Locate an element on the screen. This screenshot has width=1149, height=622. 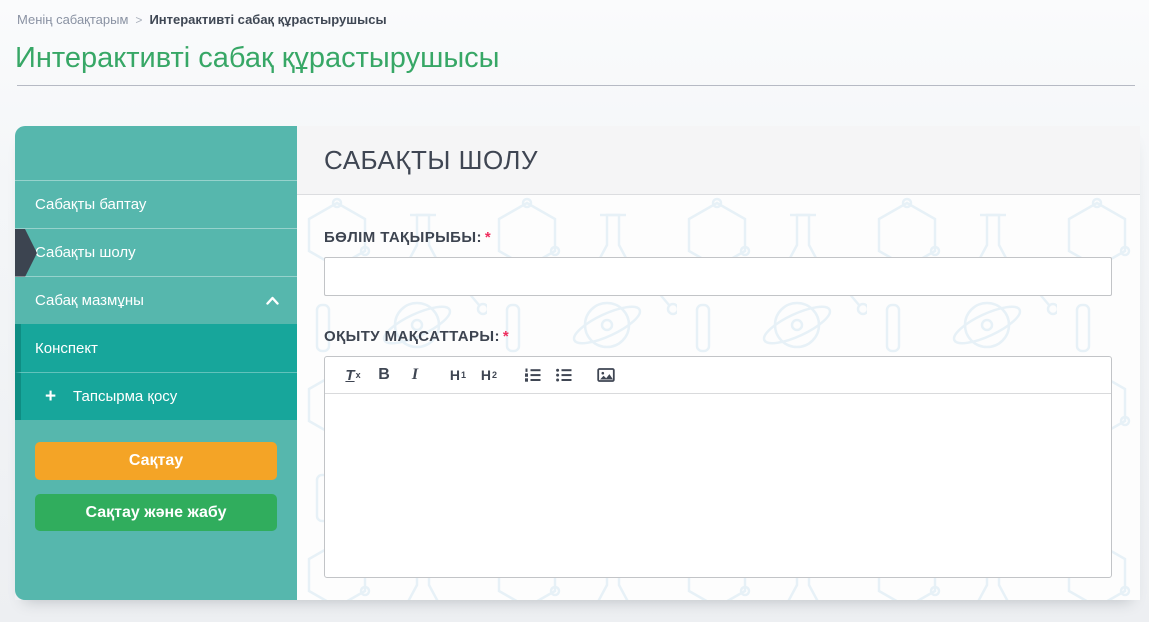
plus-icon: + is located at coordinates (51, 396).